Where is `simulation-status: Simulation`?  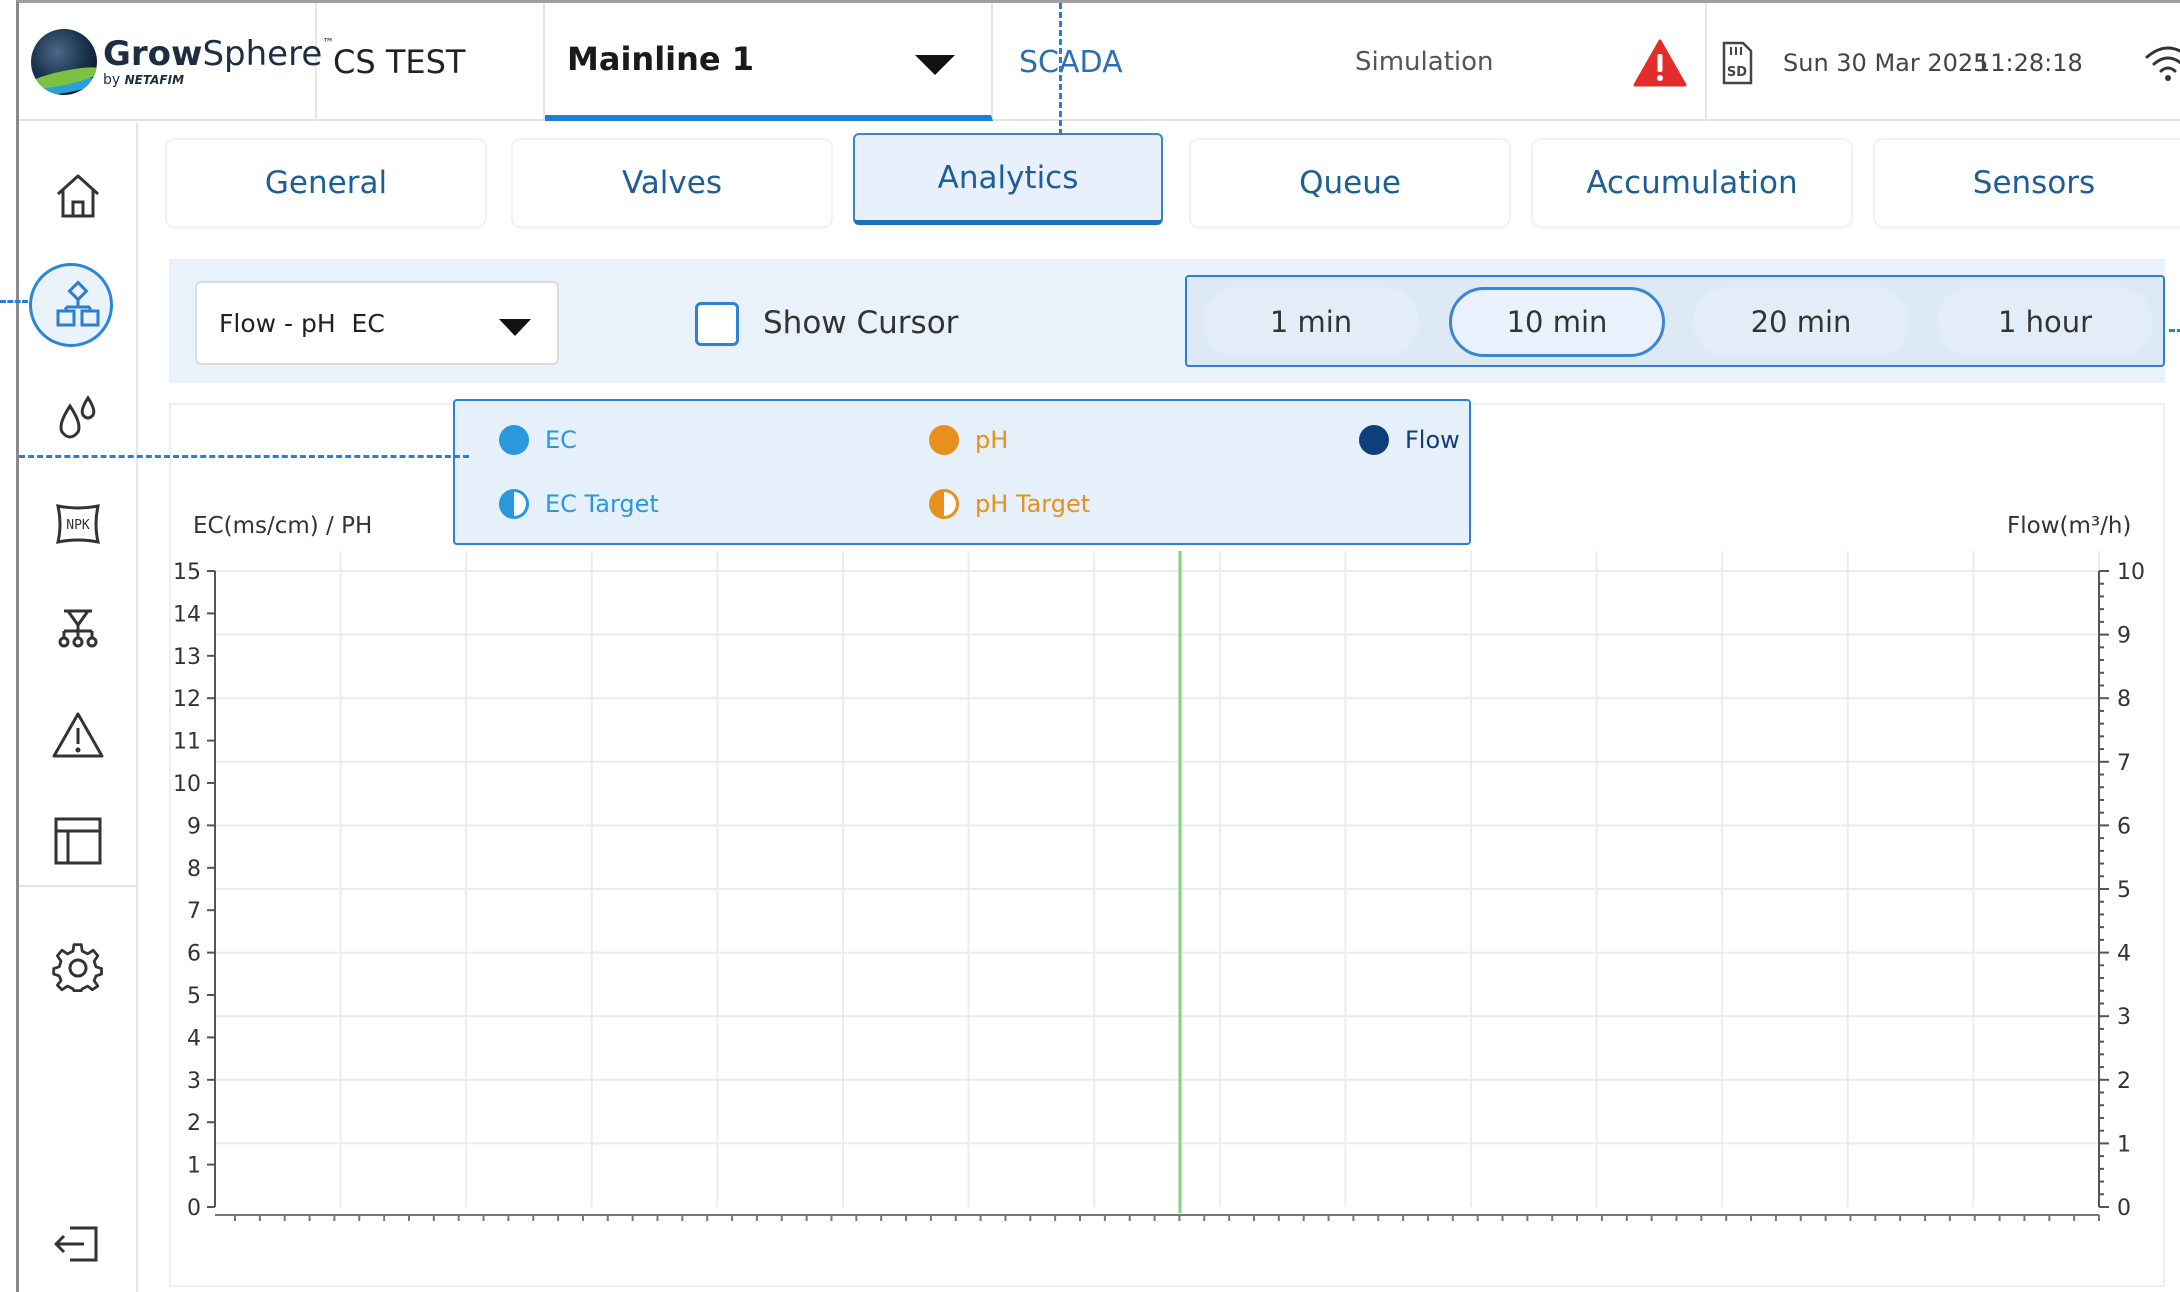
simulation-status: Simulation is located at coordinates (1424, 62).